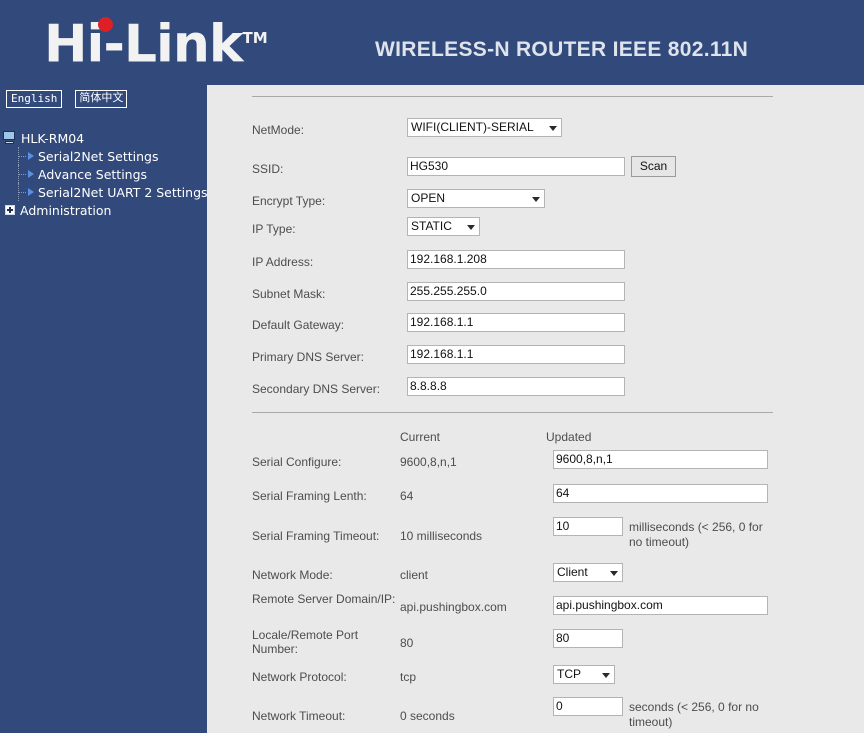 The width and height of the screenshot is (864, 733). I want to click on current-serial-framing-length: 64, so click(407, 496).